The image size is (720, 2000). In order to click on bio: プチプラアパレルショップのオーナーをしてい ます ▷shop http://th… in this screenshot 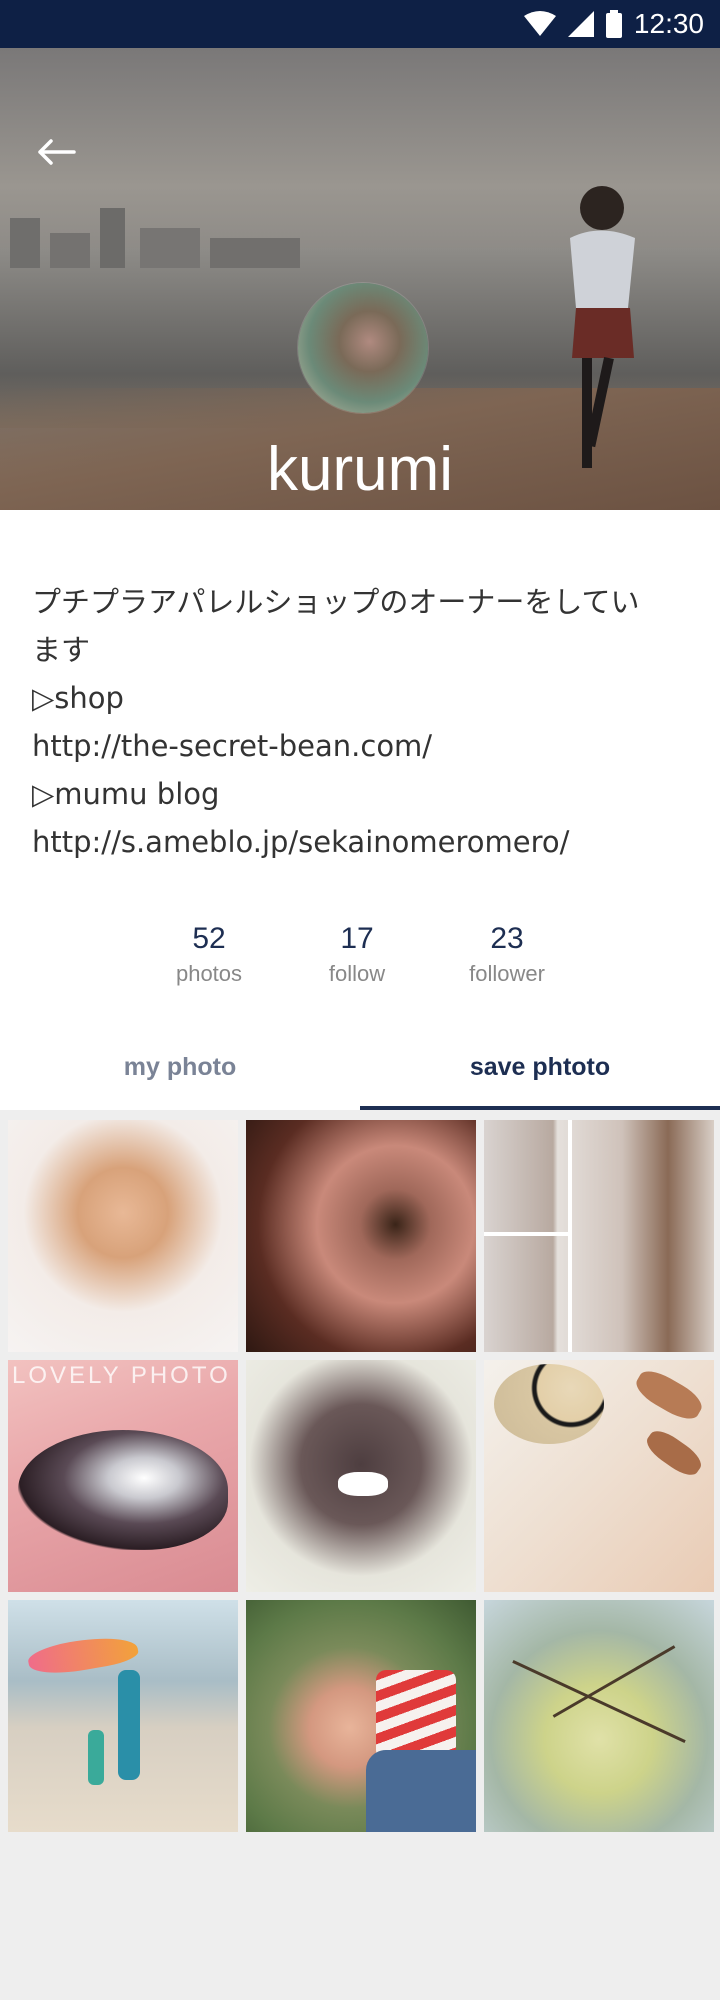, I will do `click(357, 722)`.